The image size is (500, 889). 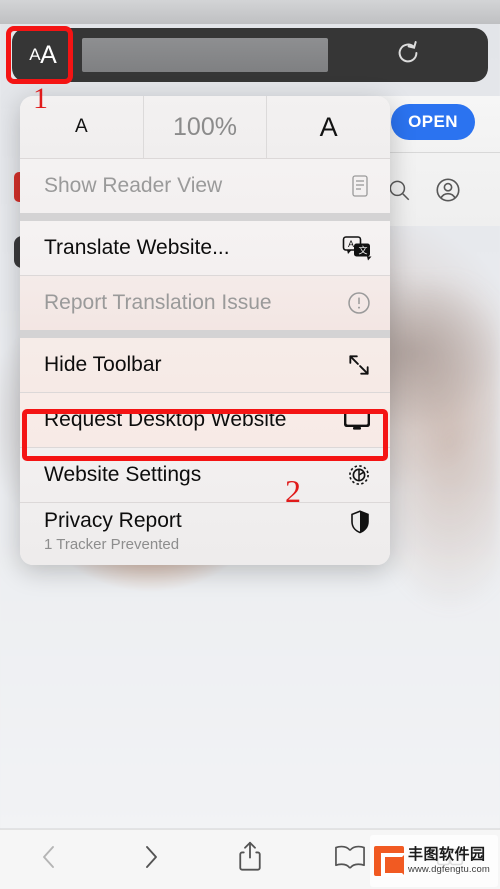 What do you see at coordinates (205, 55) in the screenshot?
I see `url-input` at bounding box center [205, 55].